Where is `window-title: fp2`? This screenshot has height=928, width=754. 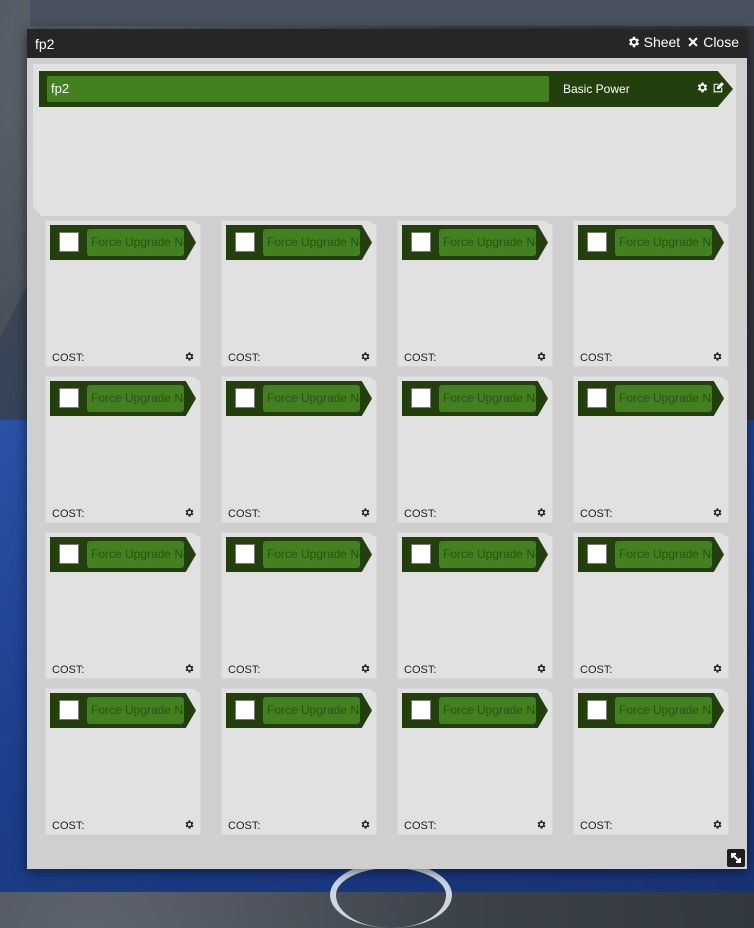
window-title: fp2 is located at coordinates (45, 43).